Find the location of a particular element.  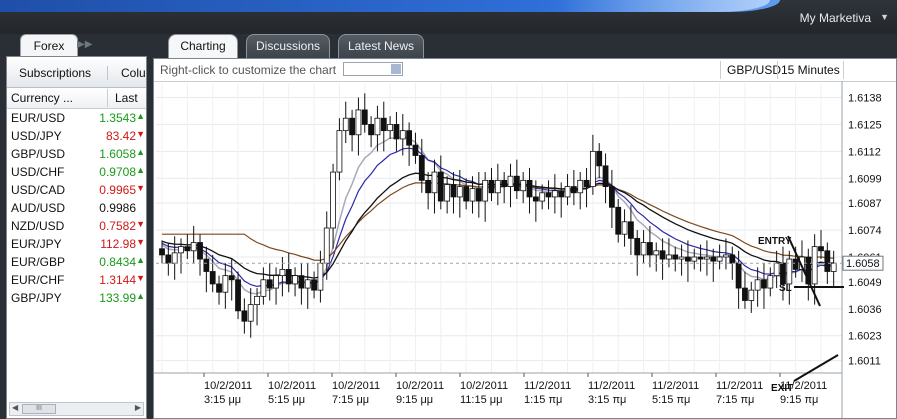

watchlist-row: USD/CAD 0.9965 ▼ is located at coordinates (76, 190).